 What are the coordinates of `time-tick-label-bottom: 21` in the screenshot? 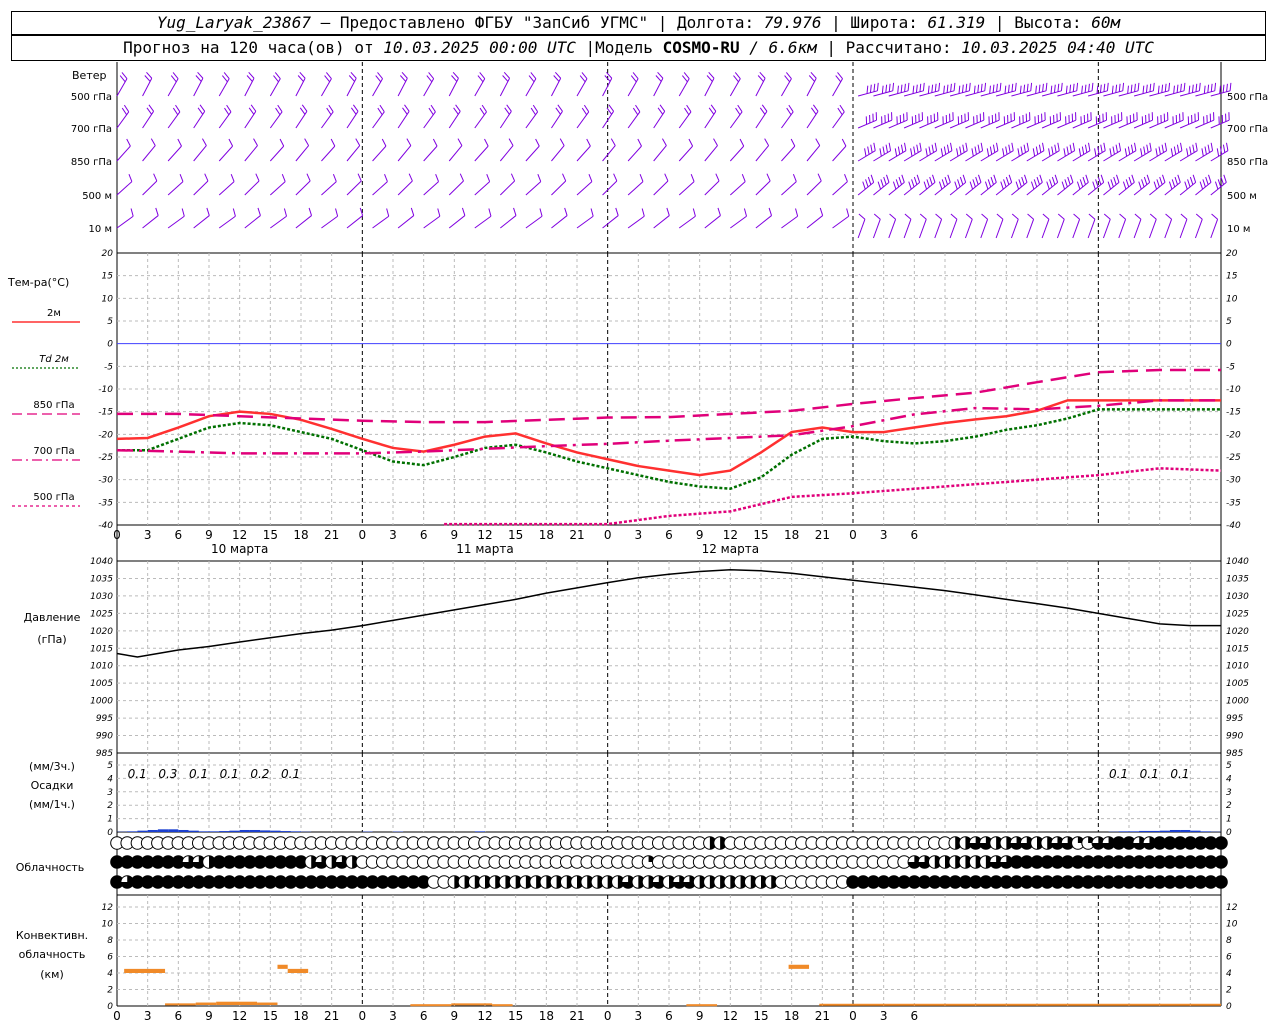 It's located at (331, 1016).